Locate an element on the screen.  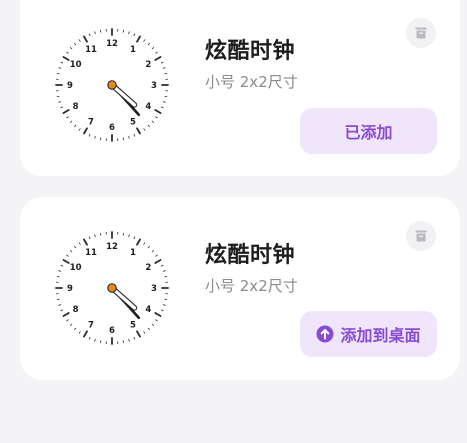
added-button: 已添加 is located at coordinates (368, 131).